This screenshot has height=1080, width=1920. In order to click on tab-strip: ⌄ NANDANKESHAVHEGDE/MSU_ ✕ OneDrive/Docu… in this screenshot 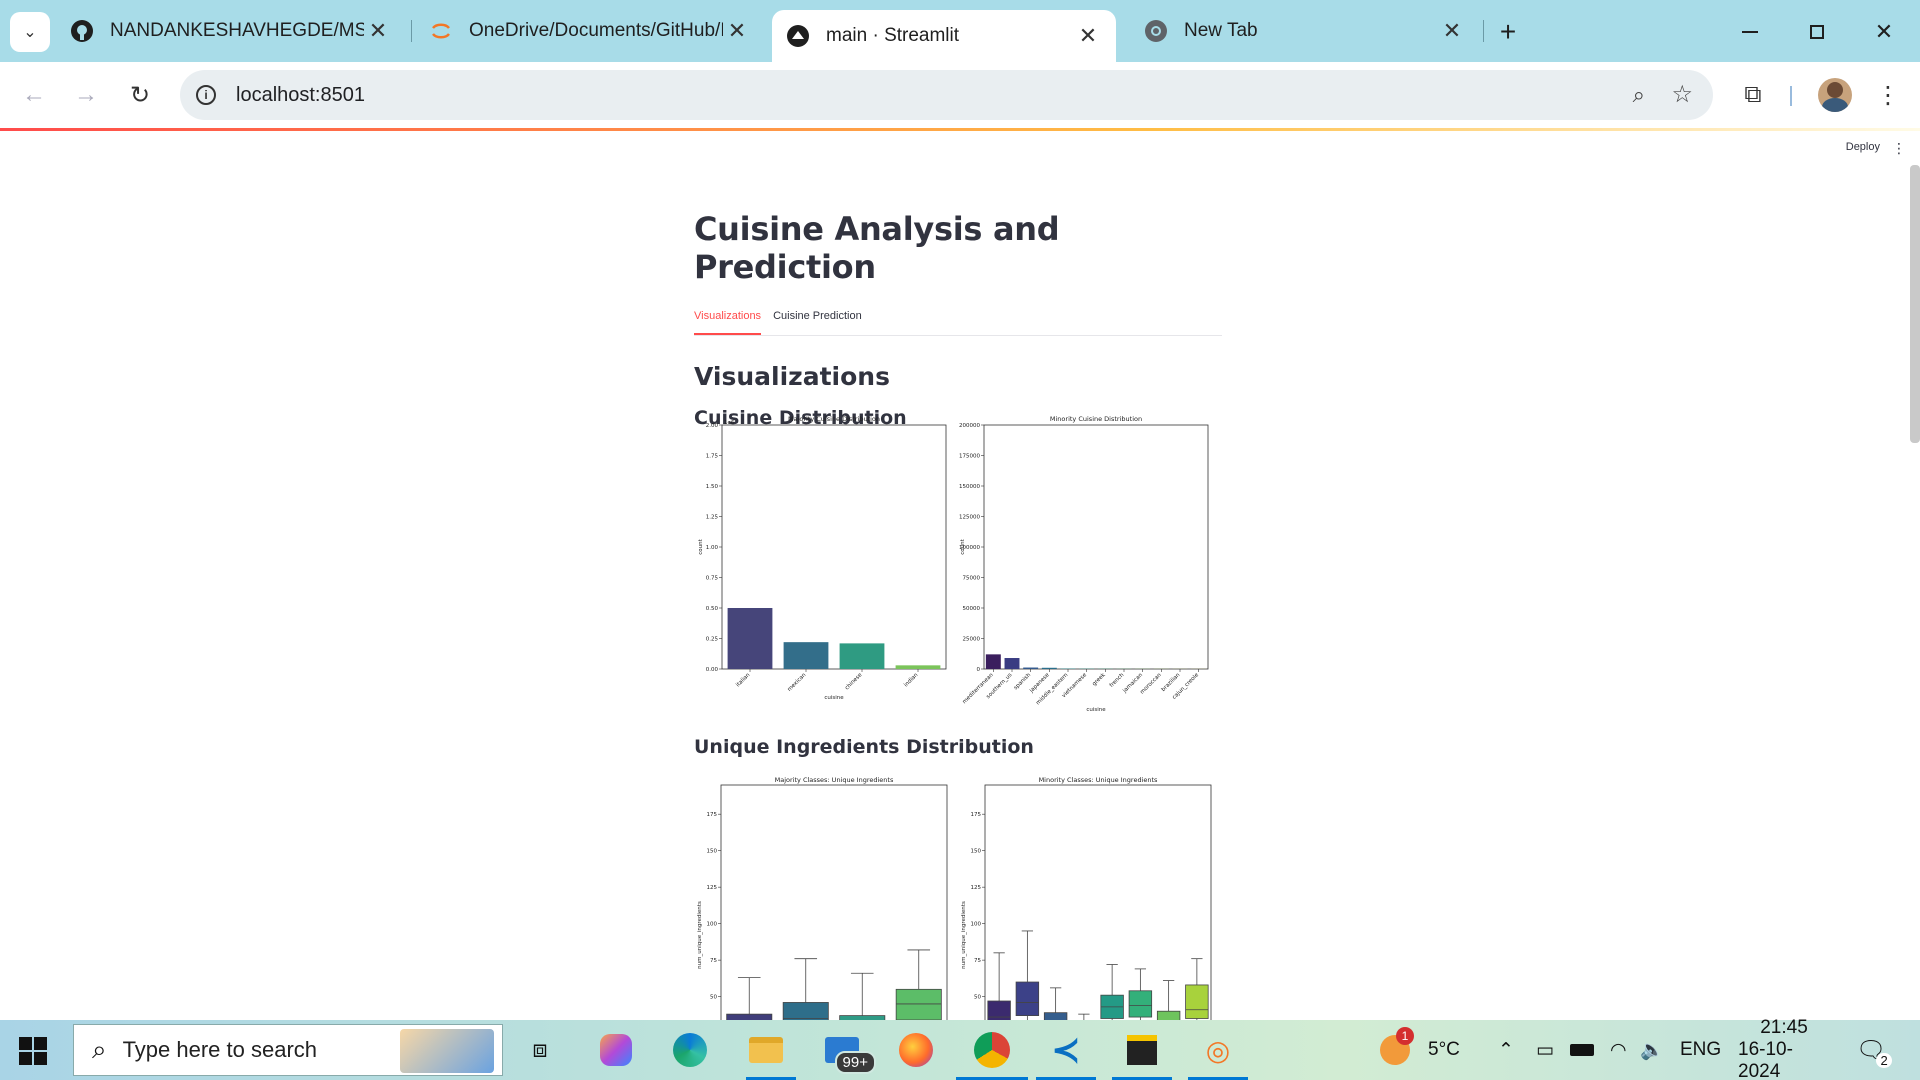, I will do `click(960, 31)`.